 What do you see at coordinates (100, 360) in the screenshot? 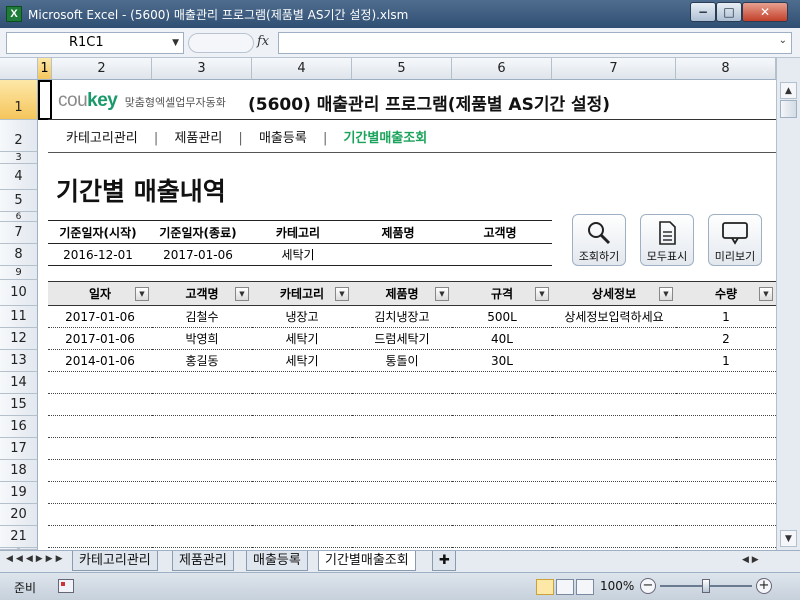
I see `cell-date: 2014-01-06` at bounding box center [100, 360].